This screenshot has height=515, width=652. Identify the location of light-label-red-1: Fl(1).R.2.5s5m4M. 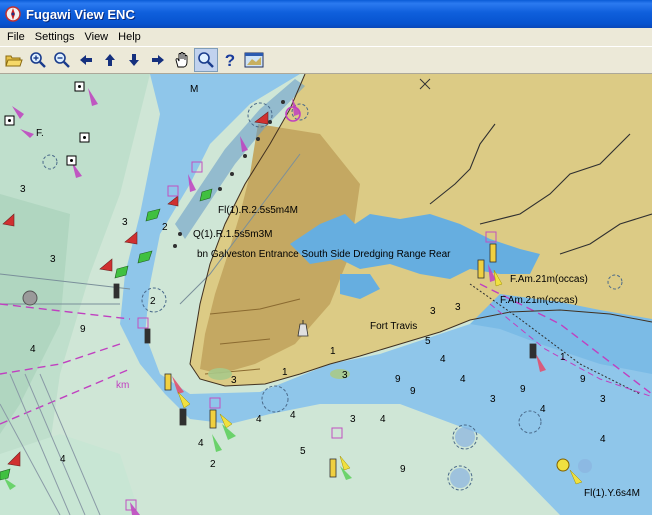
(258, 210).